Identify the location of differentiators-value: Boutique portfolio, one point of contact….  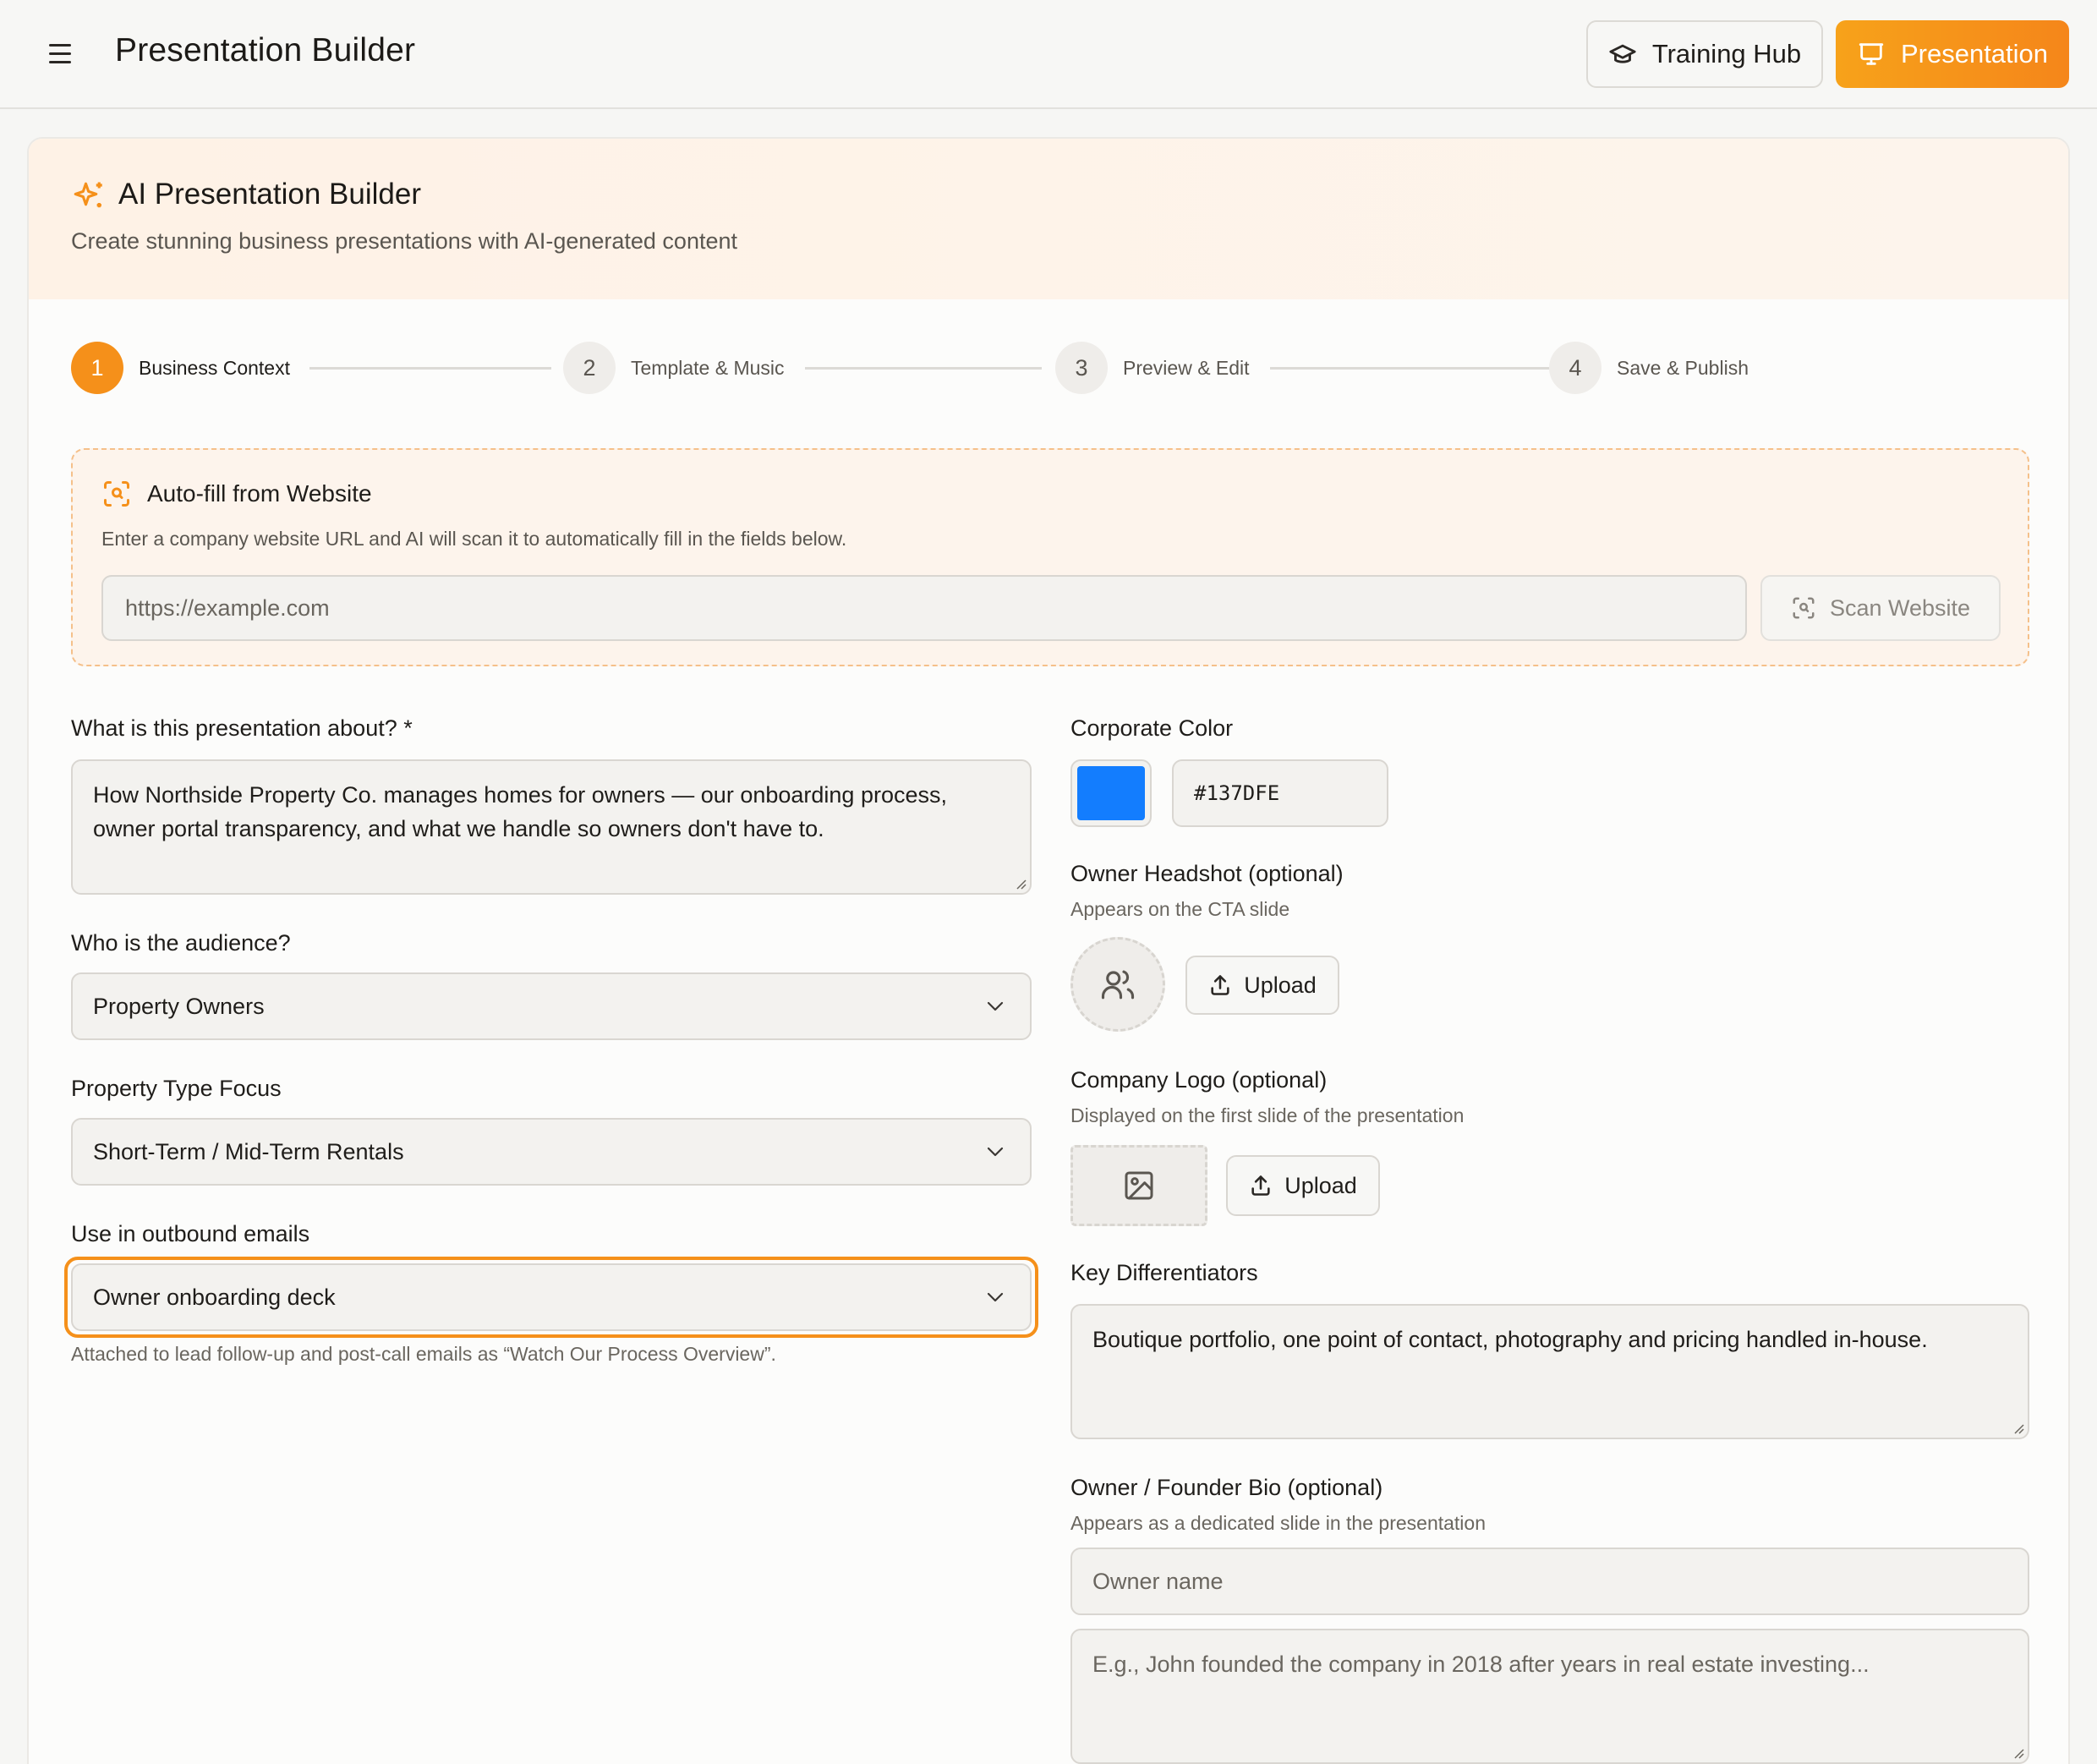
(1510, 1339).